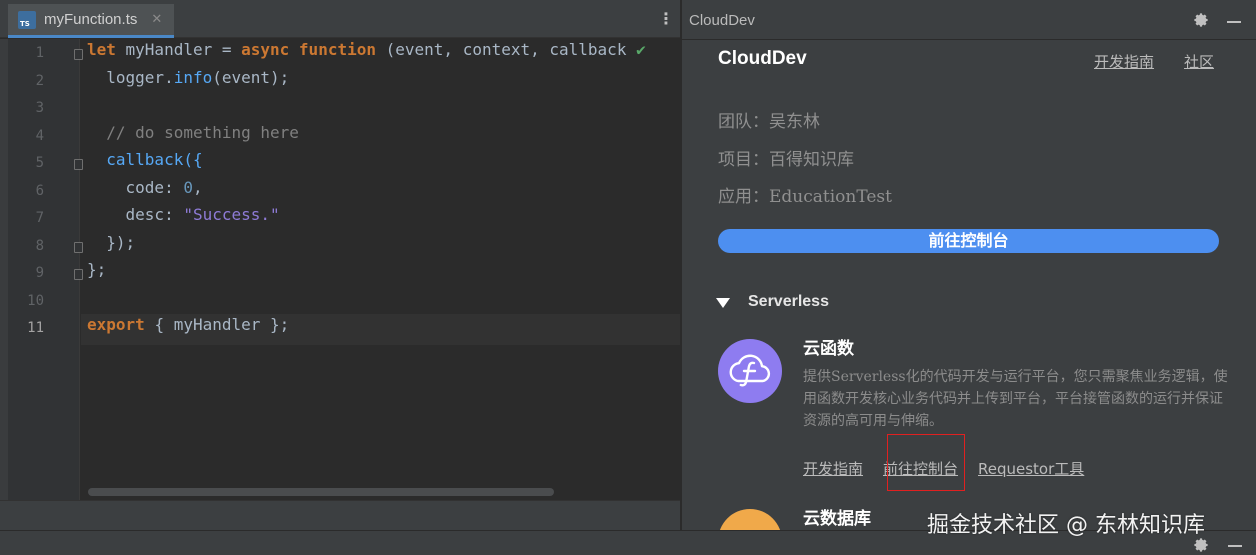  I want to click on typescript-file-icon: TS, so click(27, 19).